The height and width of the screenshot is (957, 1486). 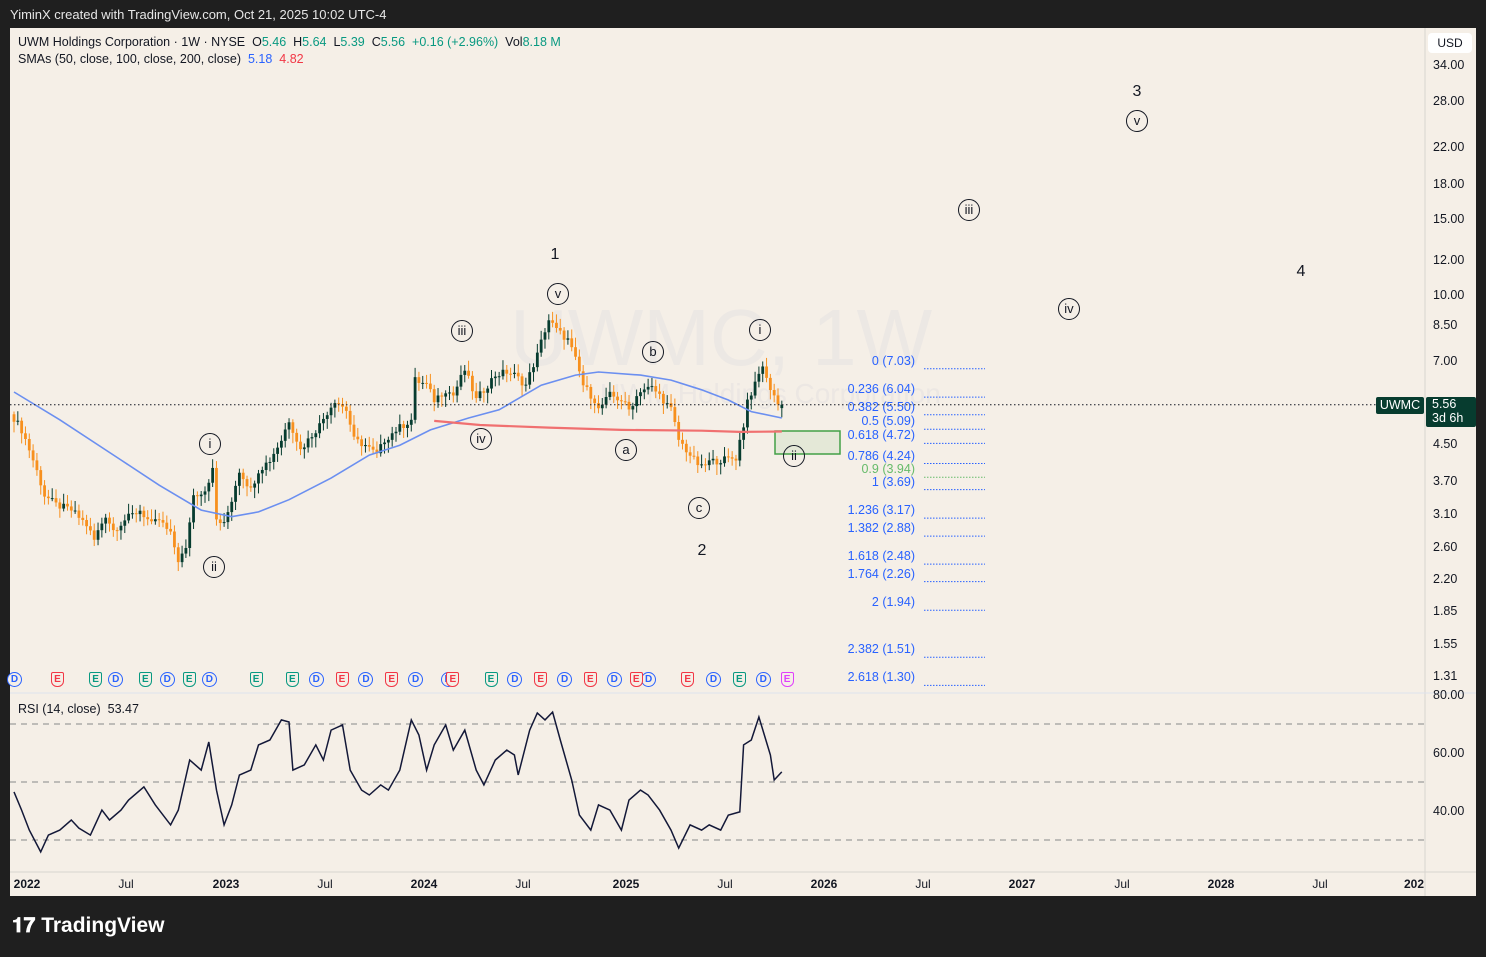 What do you see at coordinates (760, 330) in the screenshot?
I see `wave-label-3-i: i` at bounding box center [760, 330].